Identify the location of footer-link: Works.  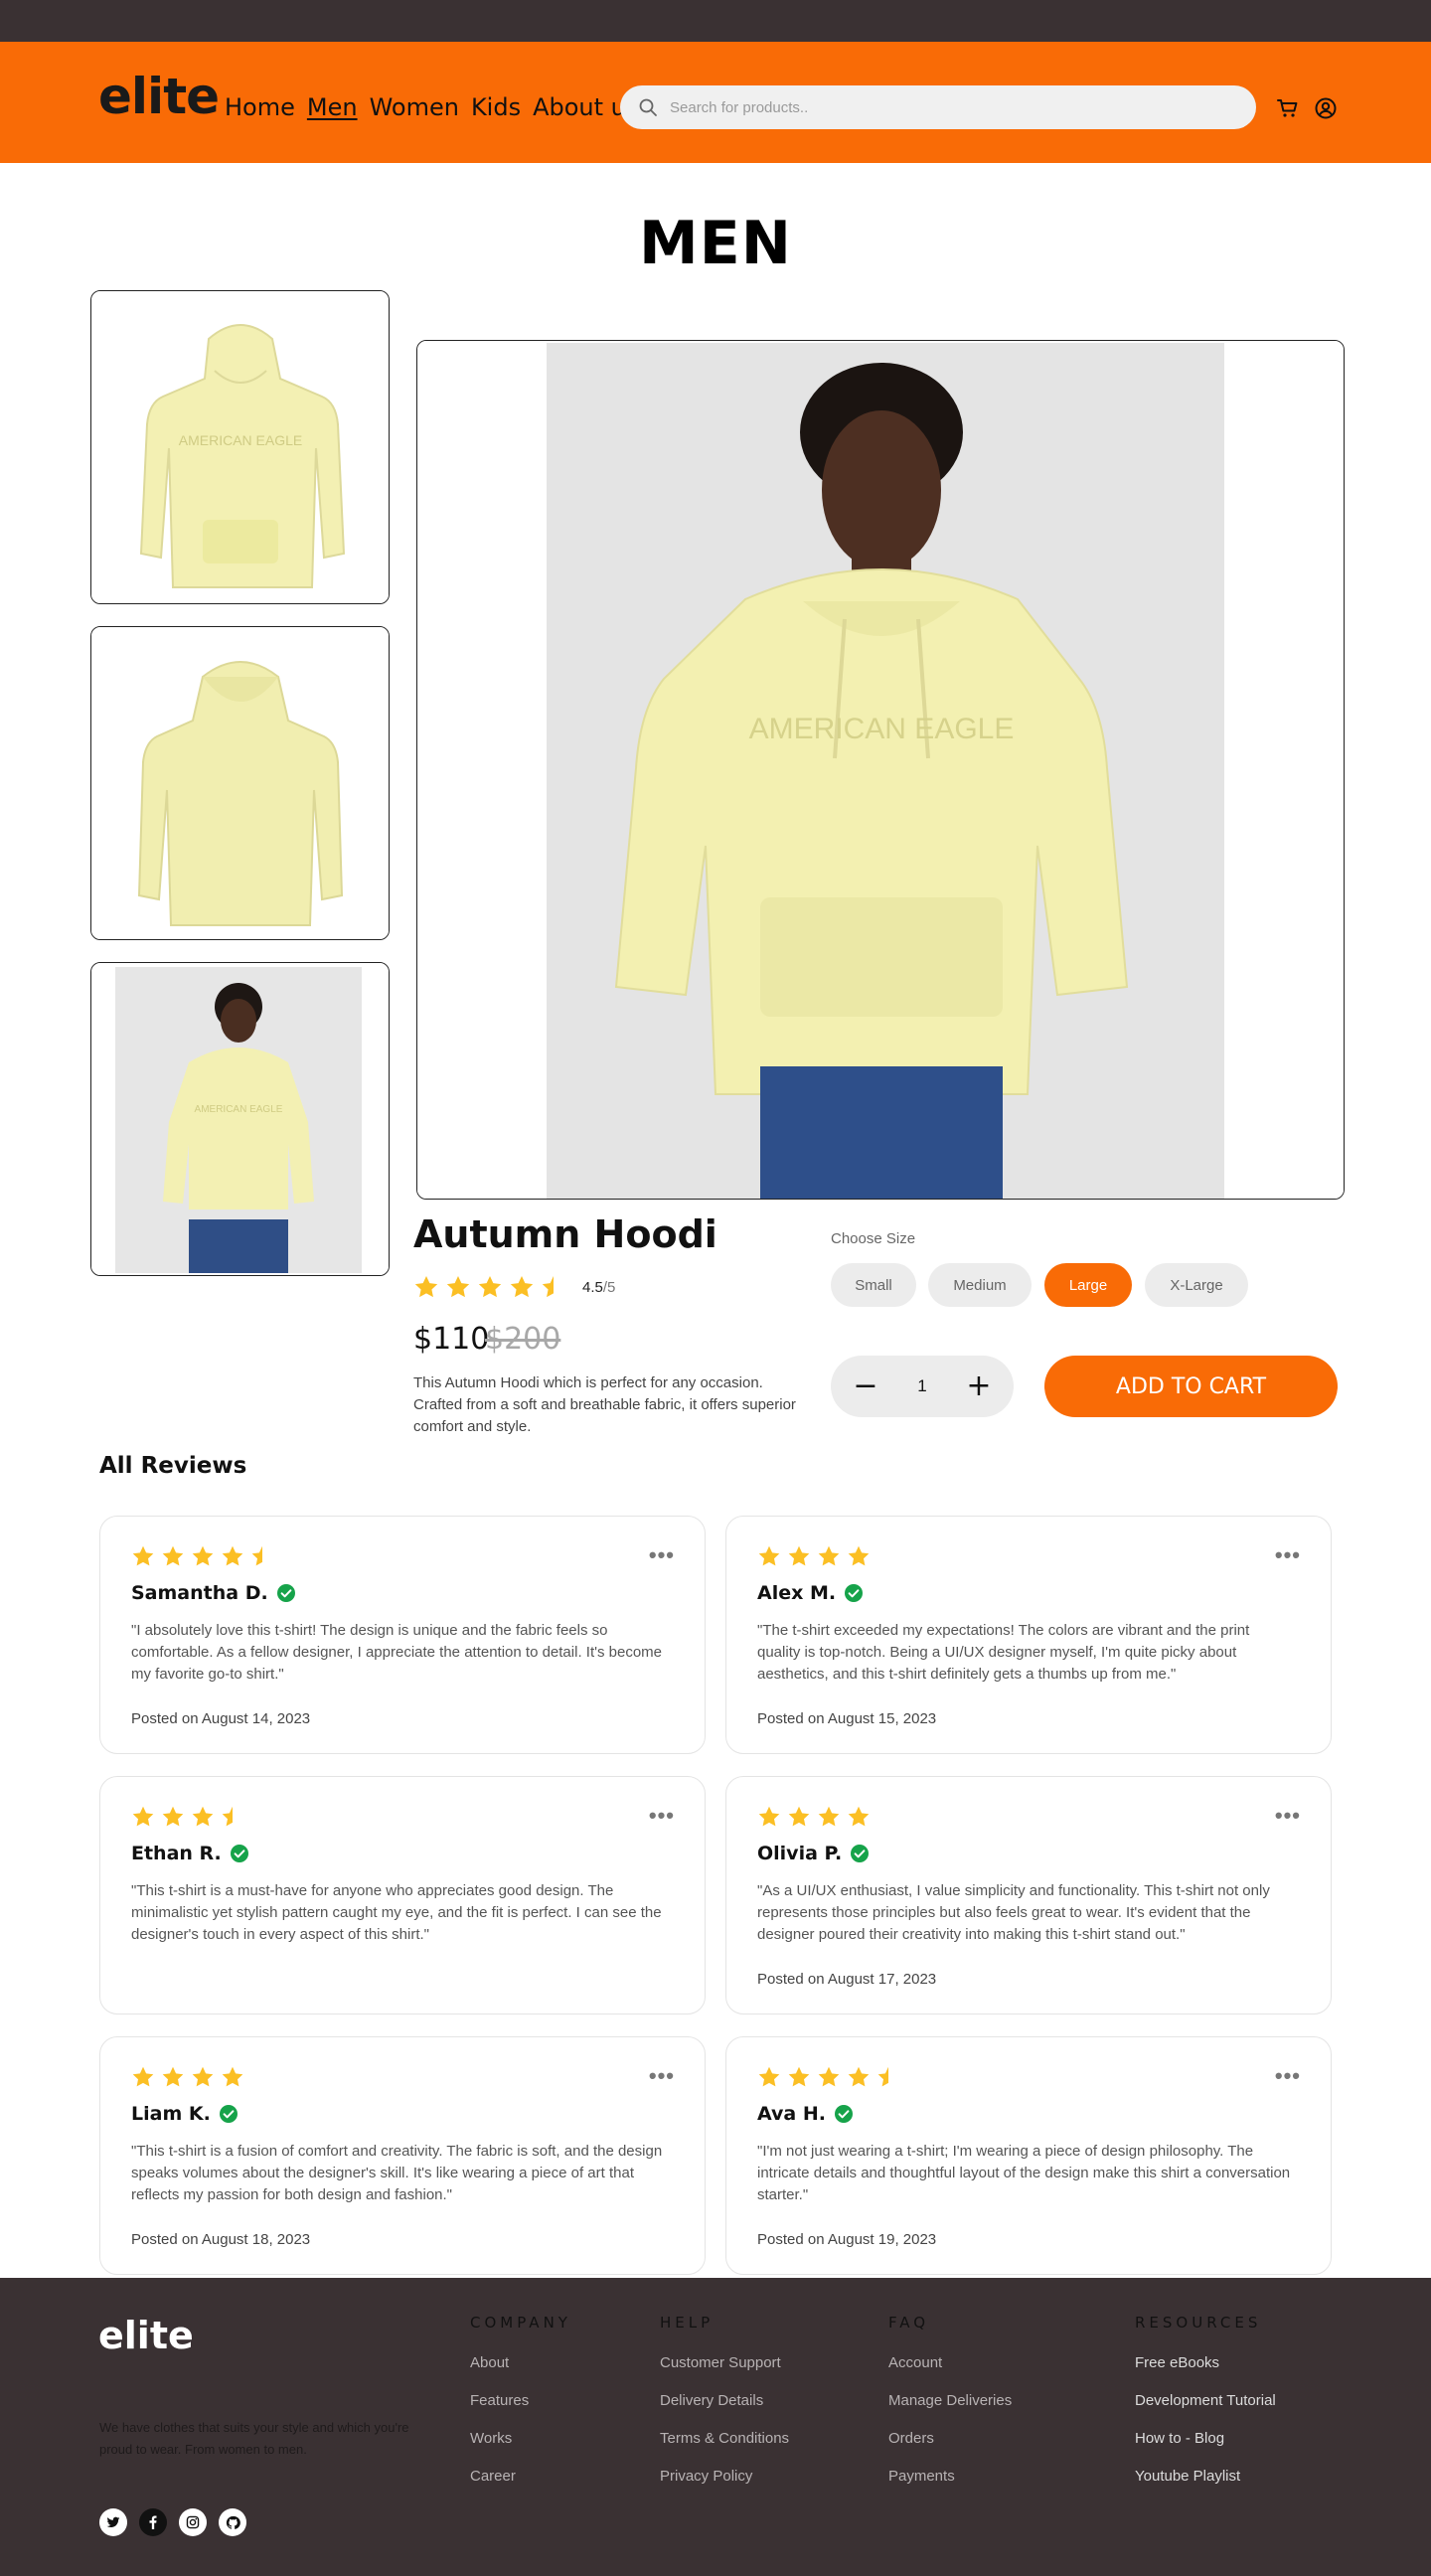
(520, 2439).